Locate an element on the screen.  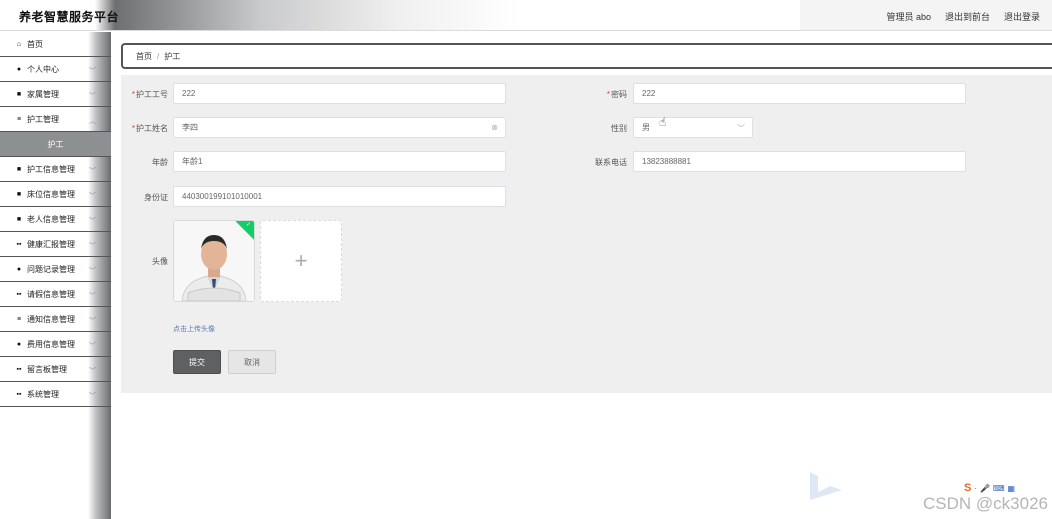
home-icon: ⌂ is located at coordinates (19, 44).